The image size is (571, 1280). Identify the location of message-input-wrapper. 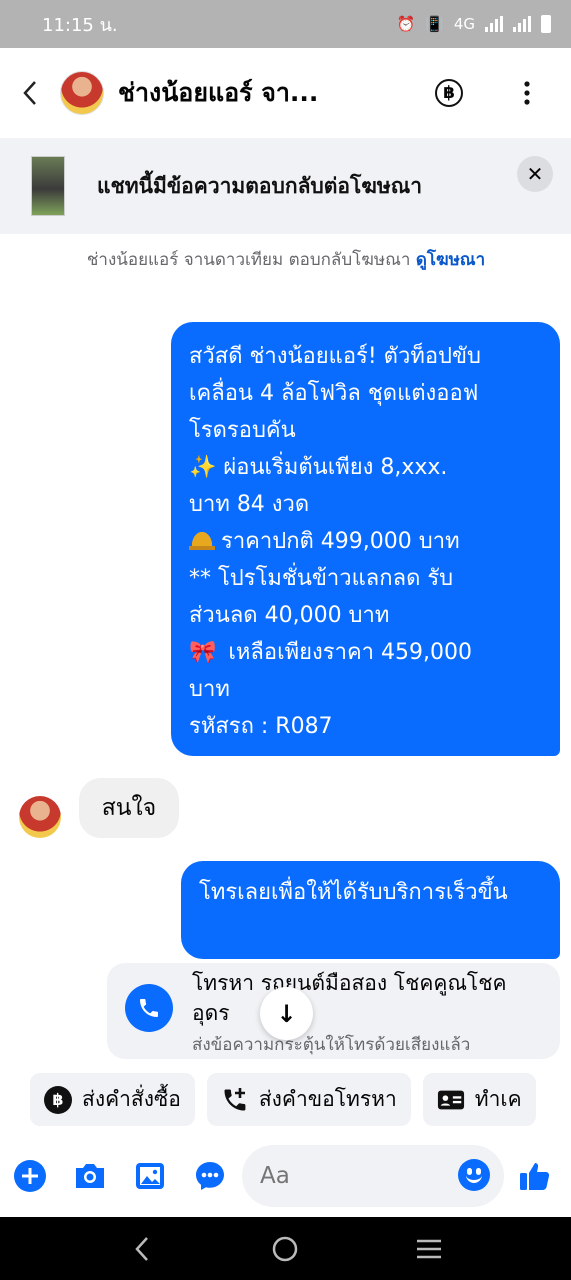
(373, 1176).